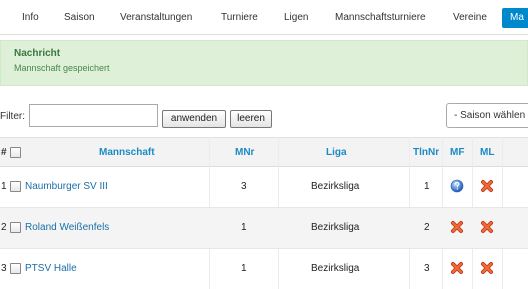 This screenshot has height=289, width=528. I want to click on header-index: #, so click(4, 152).